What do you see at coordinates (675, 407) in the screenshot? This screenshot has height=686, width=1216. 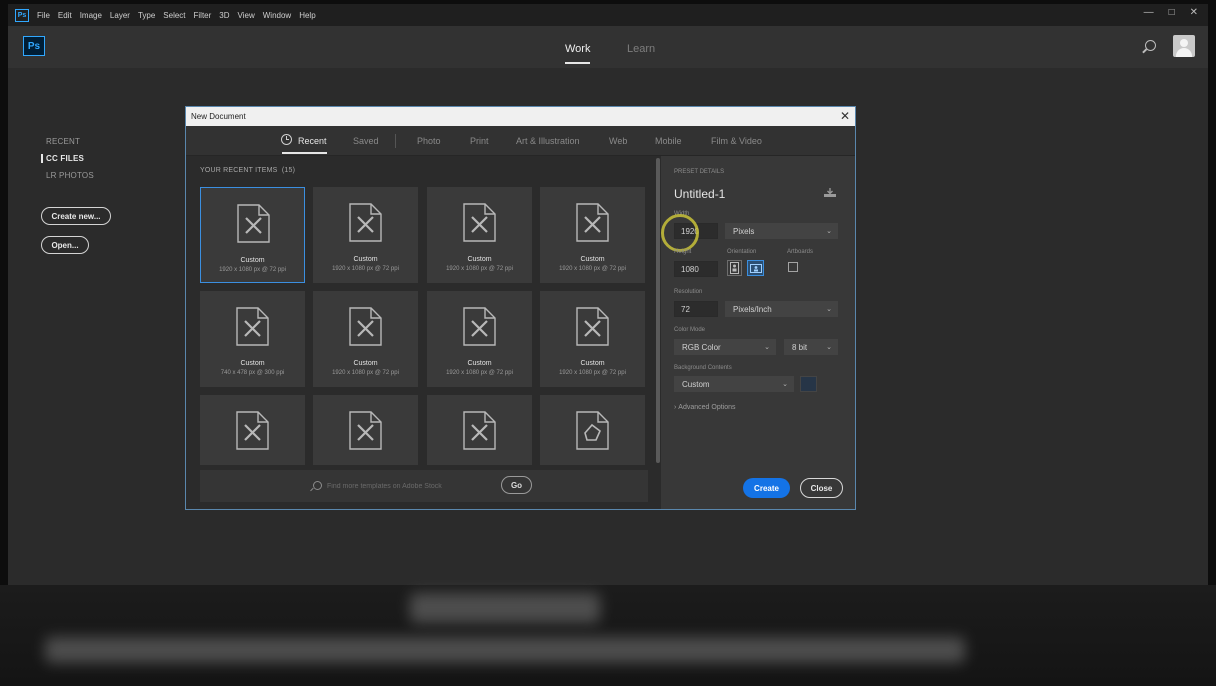 I see `chevron-right-icon: ›` at bounding box center [675, 407].